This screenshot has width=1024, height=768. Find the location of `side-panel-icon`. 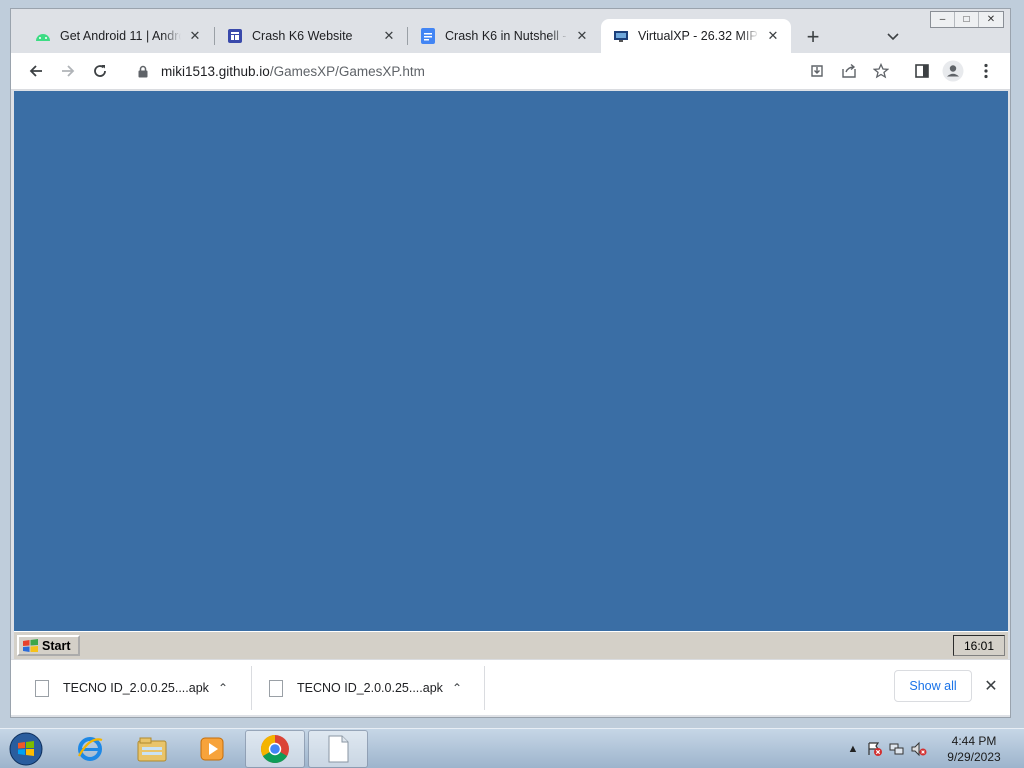

side-panel-icon is located at coordinates (922, 71).